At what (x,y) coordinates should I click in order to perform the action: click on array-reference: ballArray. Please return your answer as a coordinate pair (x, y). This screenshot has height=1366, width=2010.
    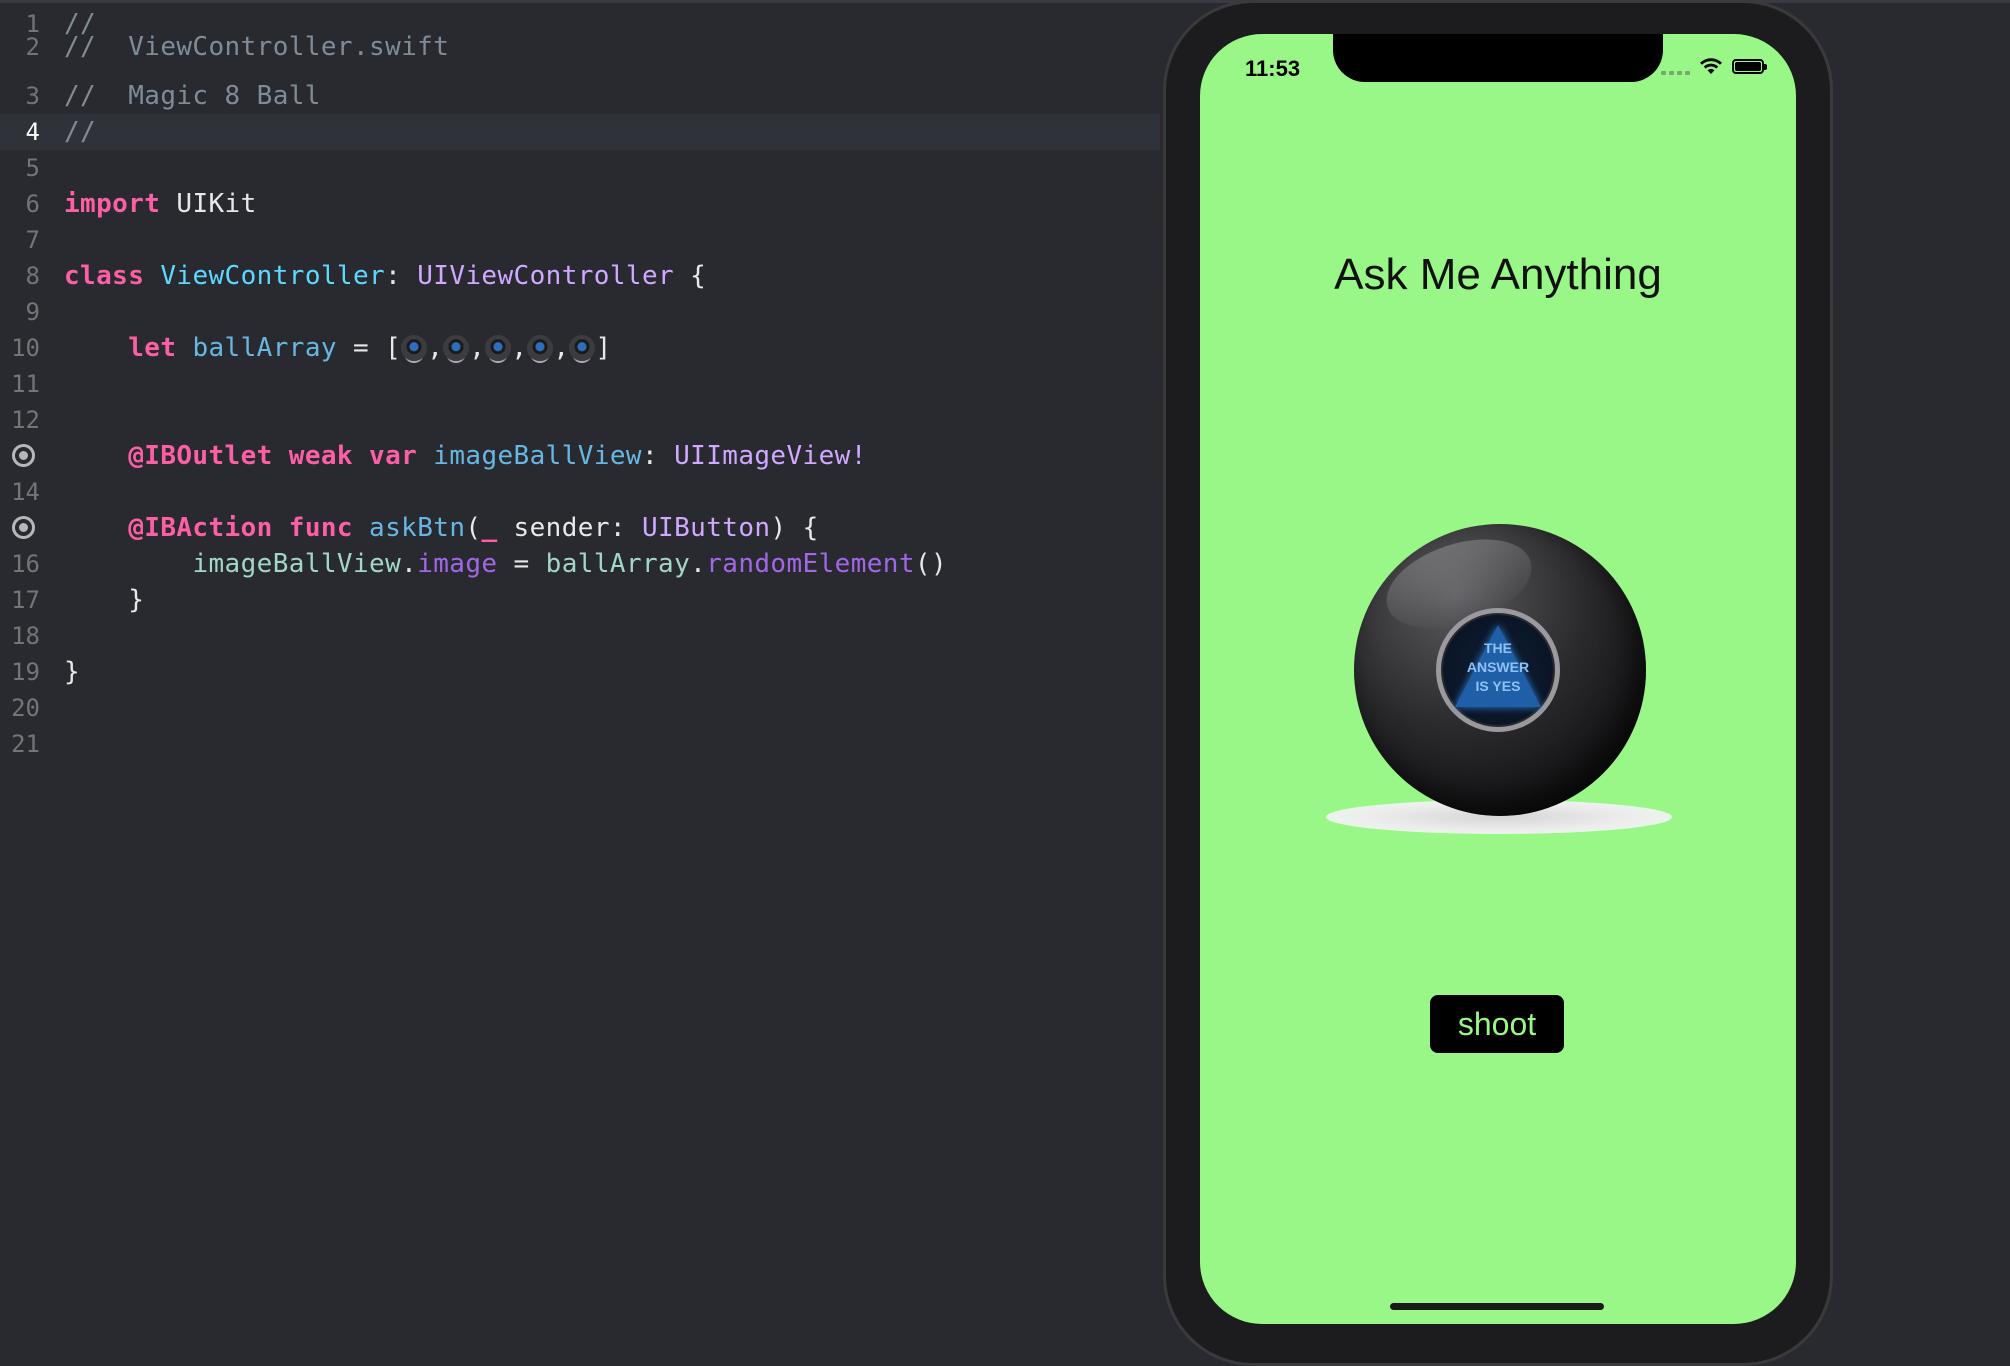
    Looking at the image, I should click on (618, 564).